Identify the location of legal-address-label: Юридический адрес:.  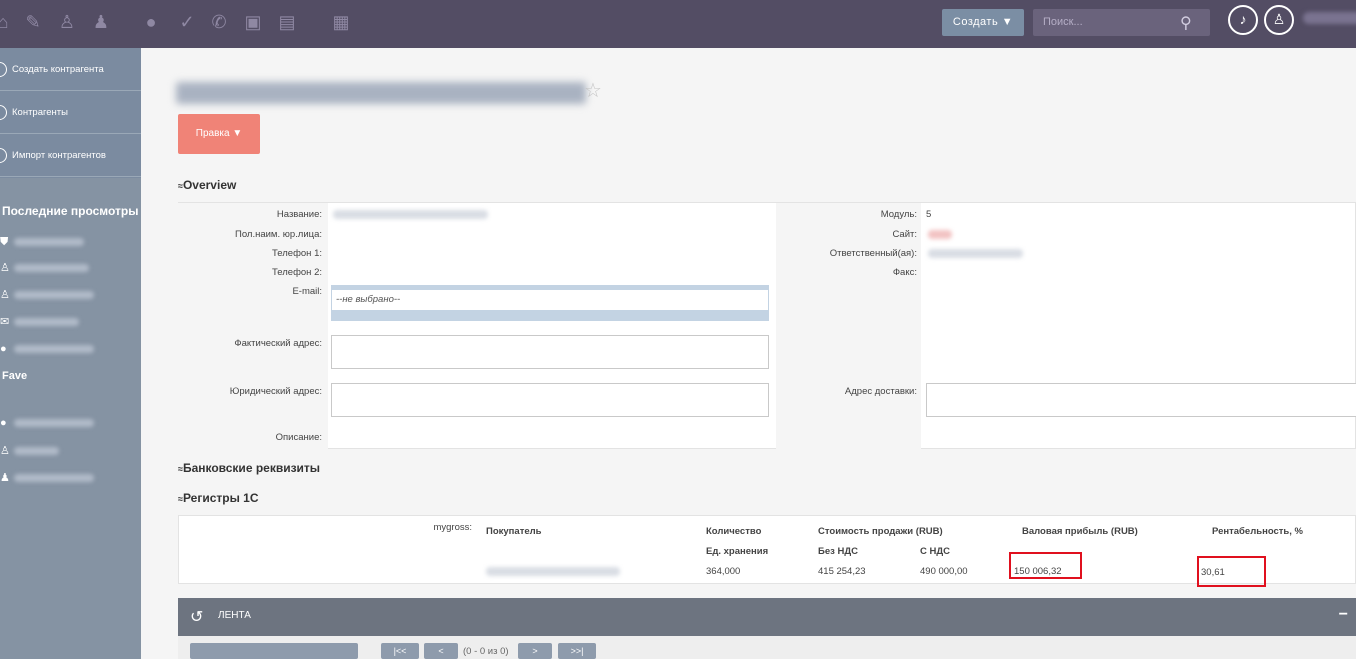
(275, 391).